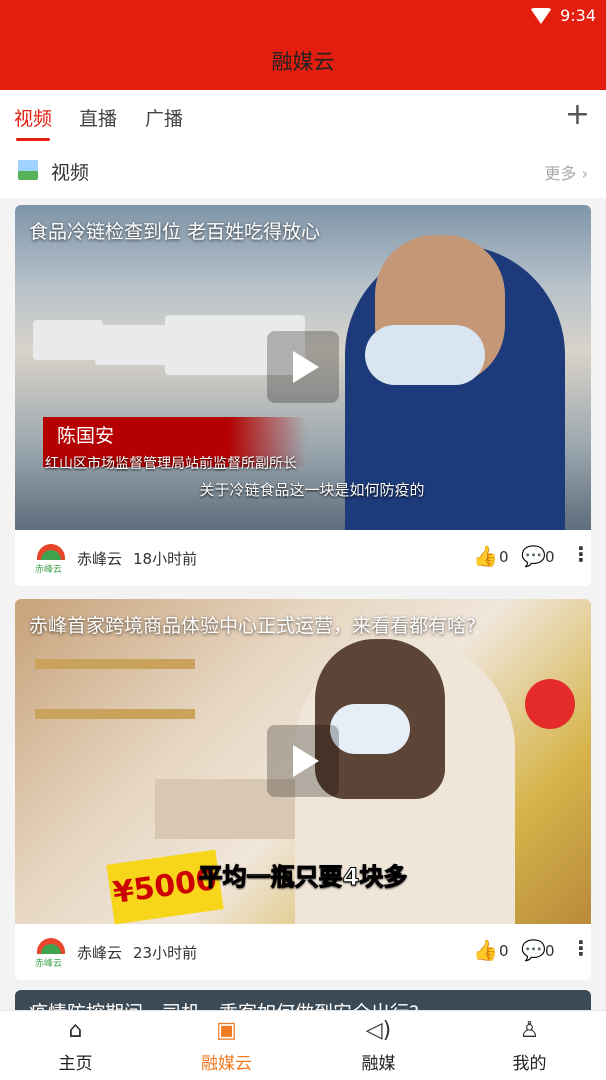 This screenshot has height=1080, width=606. What do you see at coordinates (303, 45) in the screenshot?
I see `top-bar: 9:34 融媒云` at bounding box center [303, 45].